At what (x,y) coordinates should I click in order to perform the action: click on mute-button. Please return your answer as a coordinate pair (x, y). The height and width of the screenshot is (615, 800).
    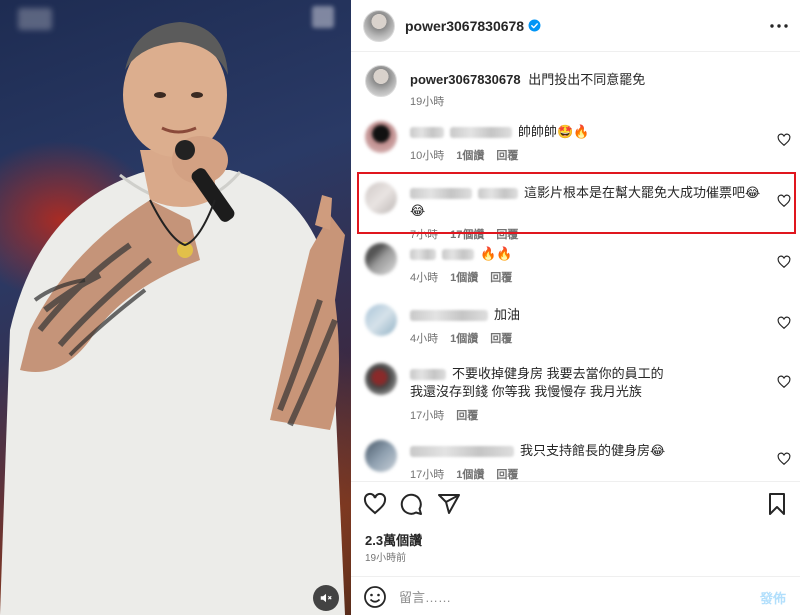
    Looking at the image, I should click on (326, 598).